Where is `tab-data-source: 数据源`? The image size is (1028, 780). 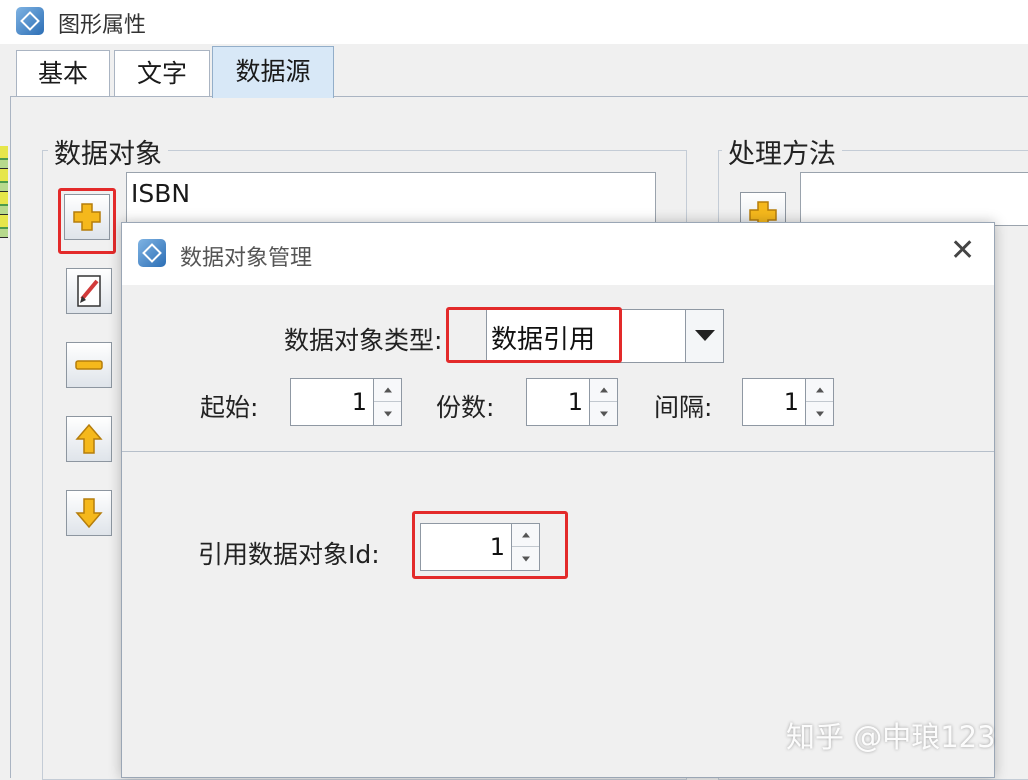 tab-data-source: 数据源 is located at coordinates (273, 72).